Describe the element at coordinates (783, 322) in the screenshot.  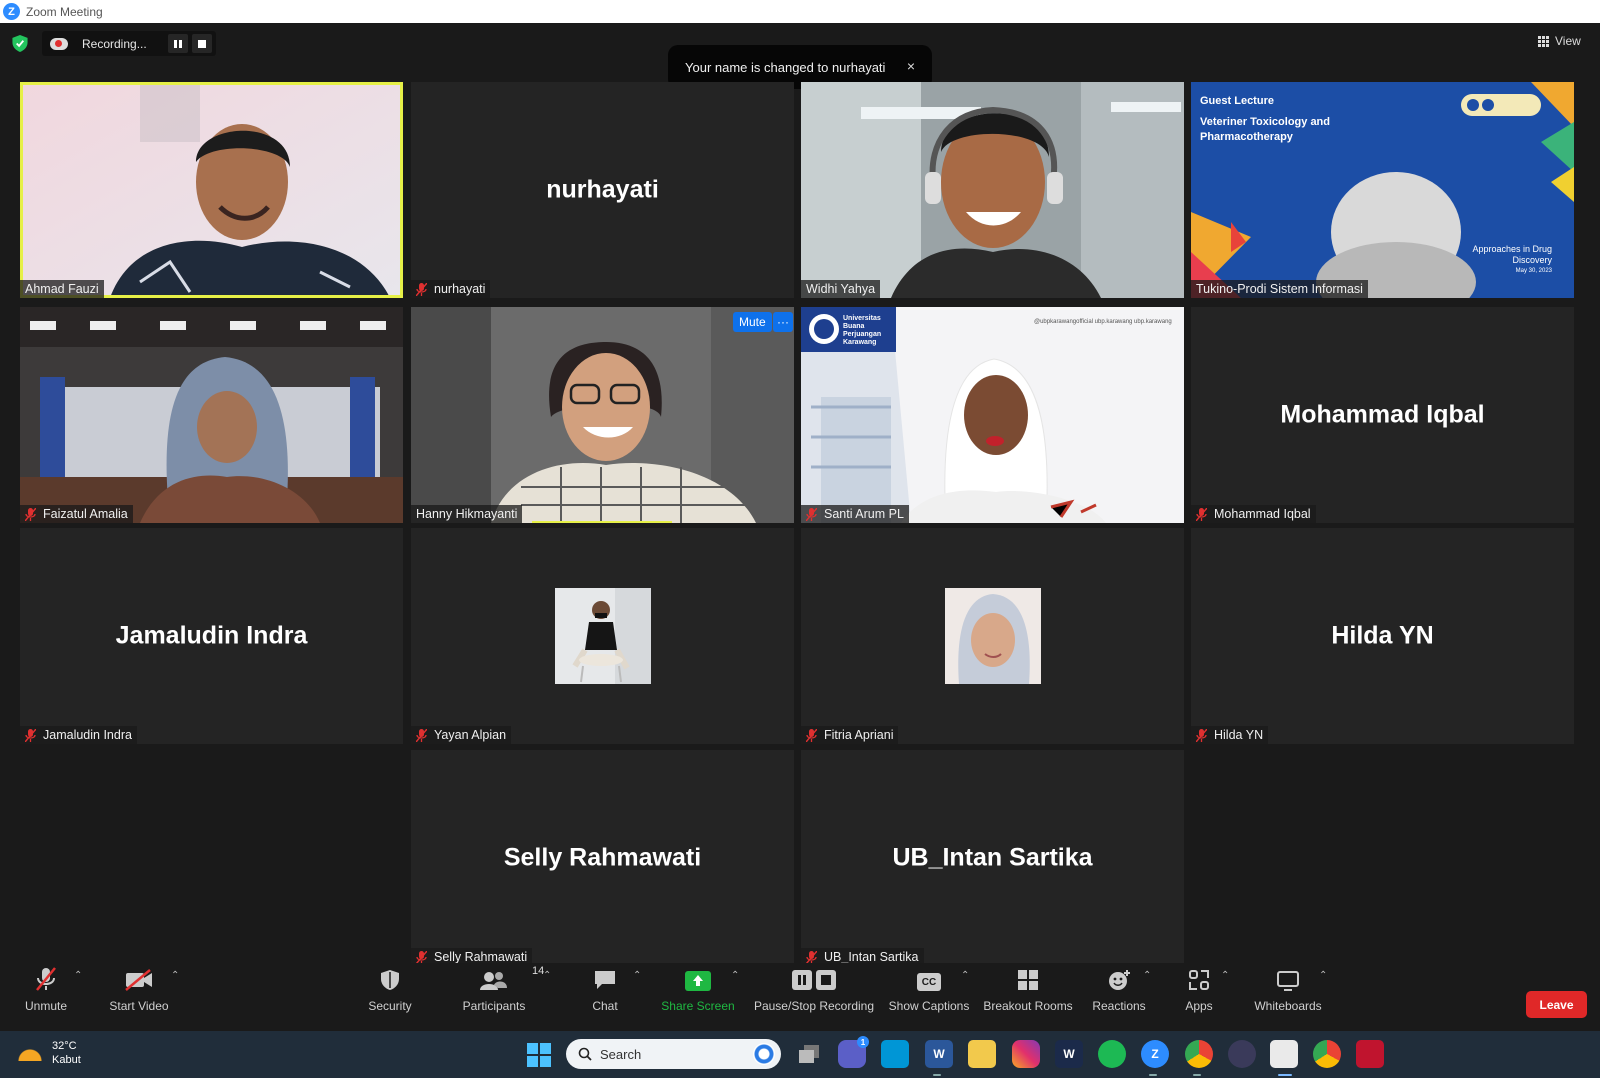
I see `more-options-button: ···` at that location.